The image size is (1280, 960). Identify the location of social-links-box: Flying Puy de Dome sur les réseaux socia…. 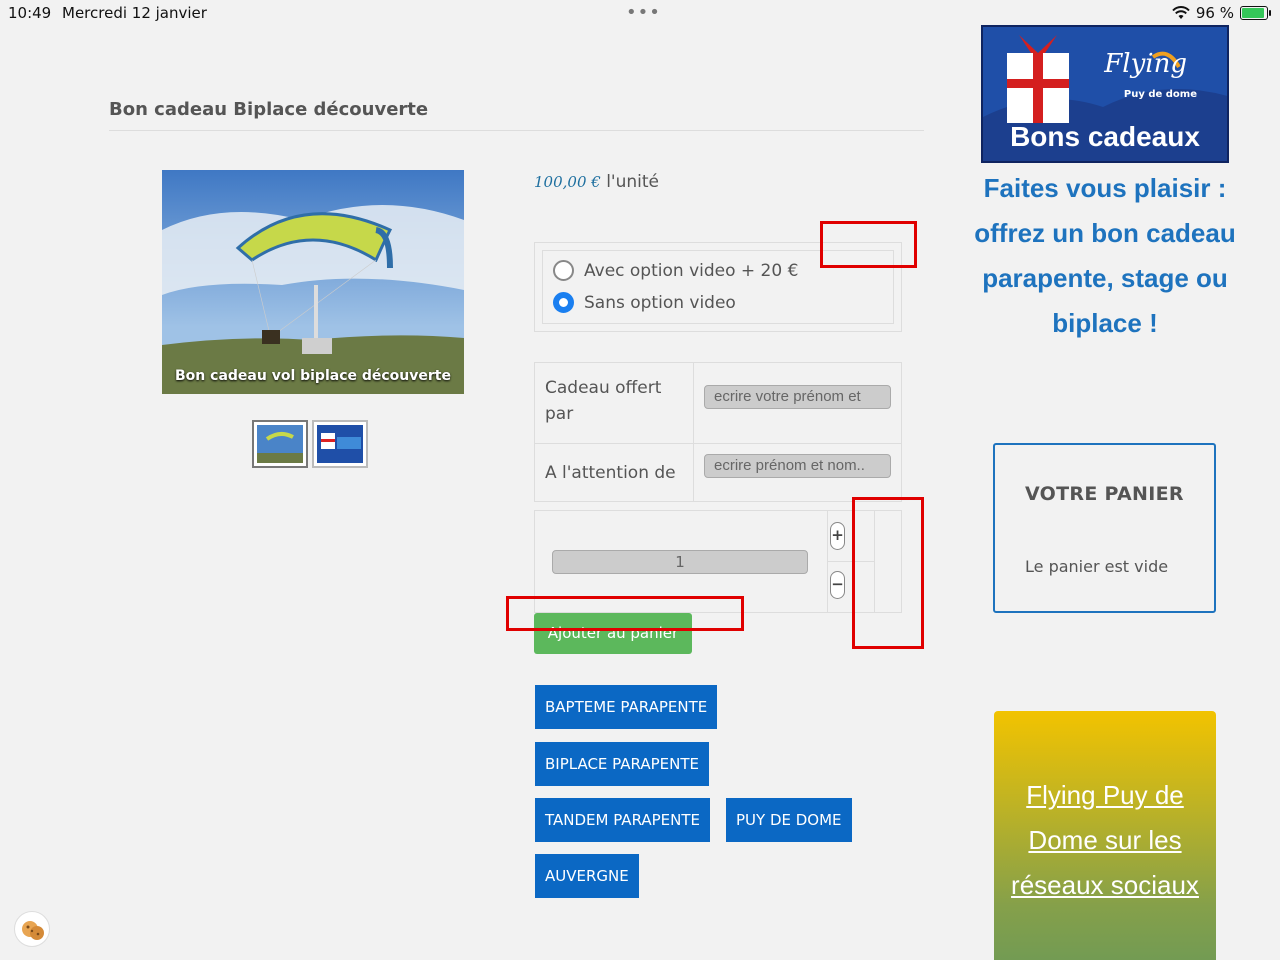
(1105, 835).